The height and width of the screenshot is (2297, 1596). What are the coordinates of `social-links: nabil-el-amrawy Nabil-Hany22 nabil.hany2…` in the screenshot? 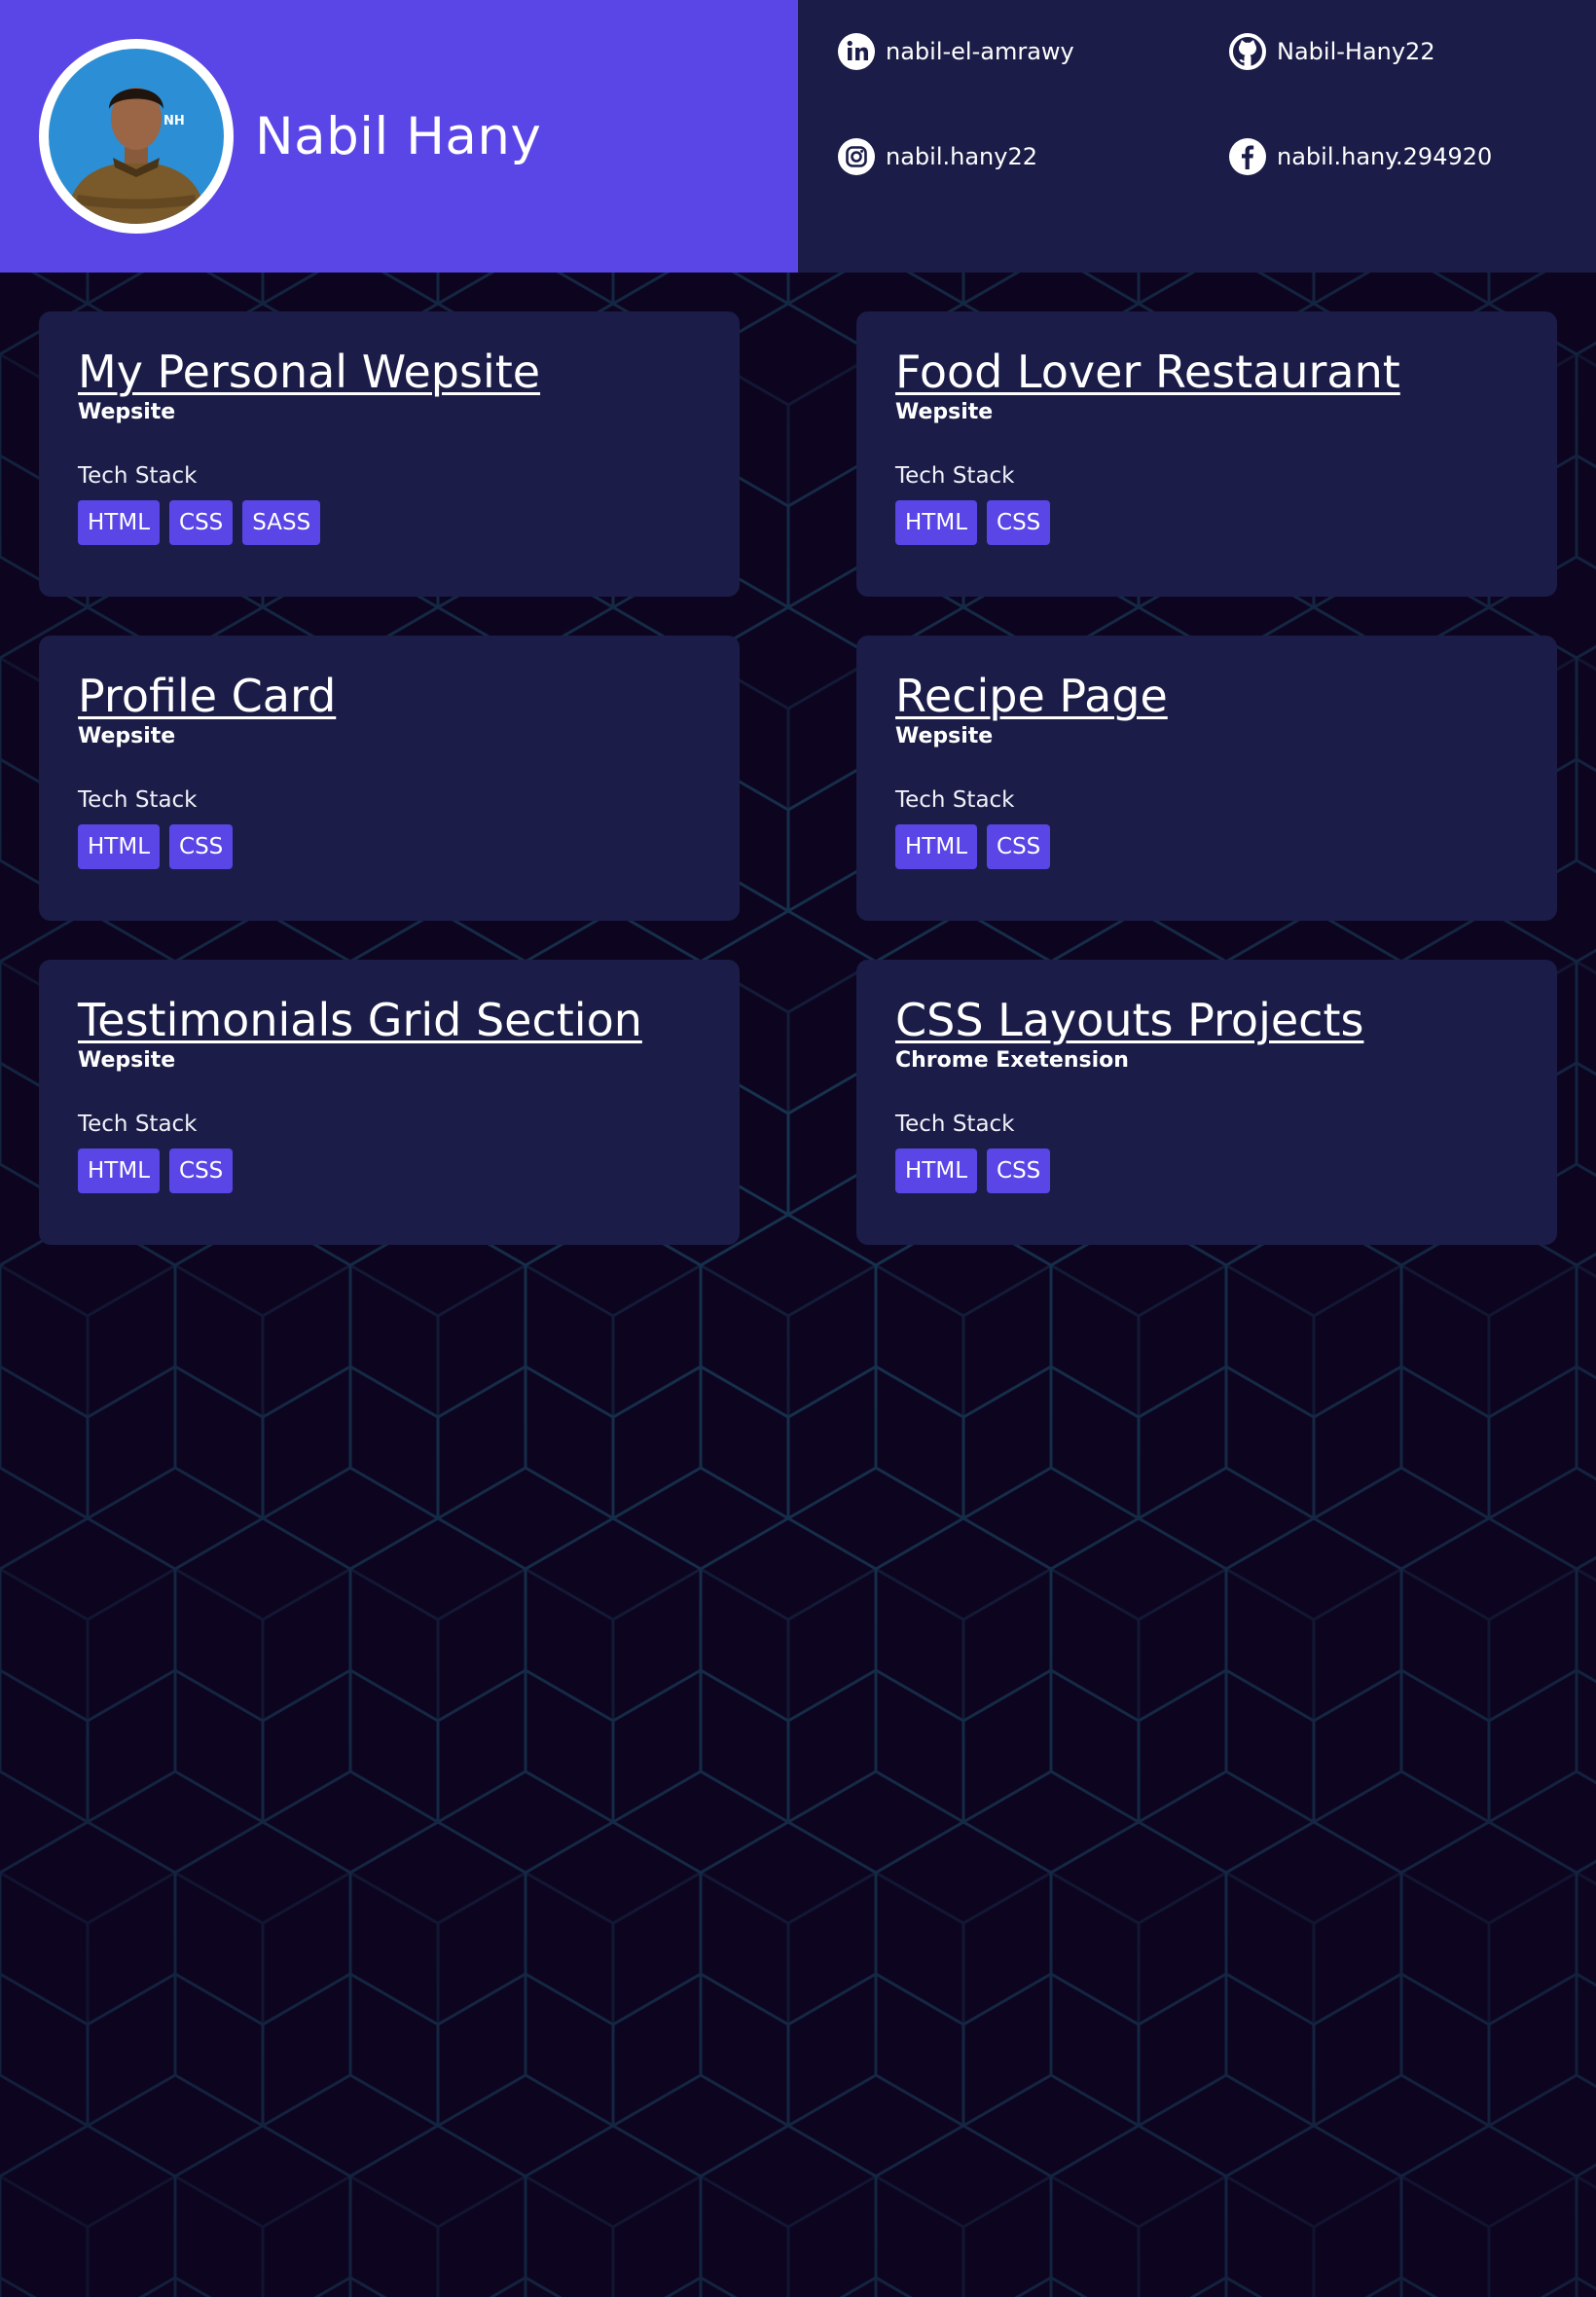 It's located at (1197, 136).